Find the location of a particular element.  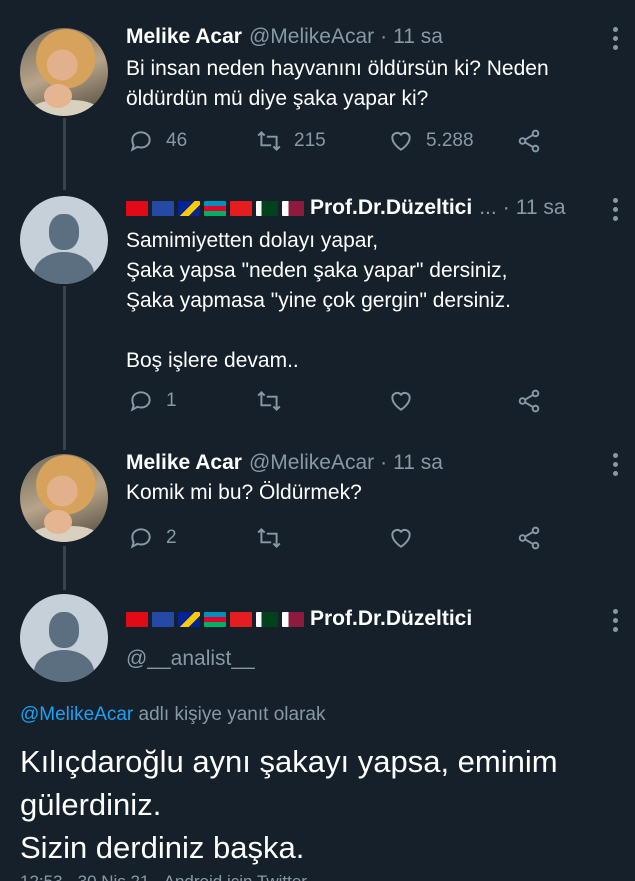

tweet-text: Komik mi bu? Öldürmek? is located at coordinates (244, 492).